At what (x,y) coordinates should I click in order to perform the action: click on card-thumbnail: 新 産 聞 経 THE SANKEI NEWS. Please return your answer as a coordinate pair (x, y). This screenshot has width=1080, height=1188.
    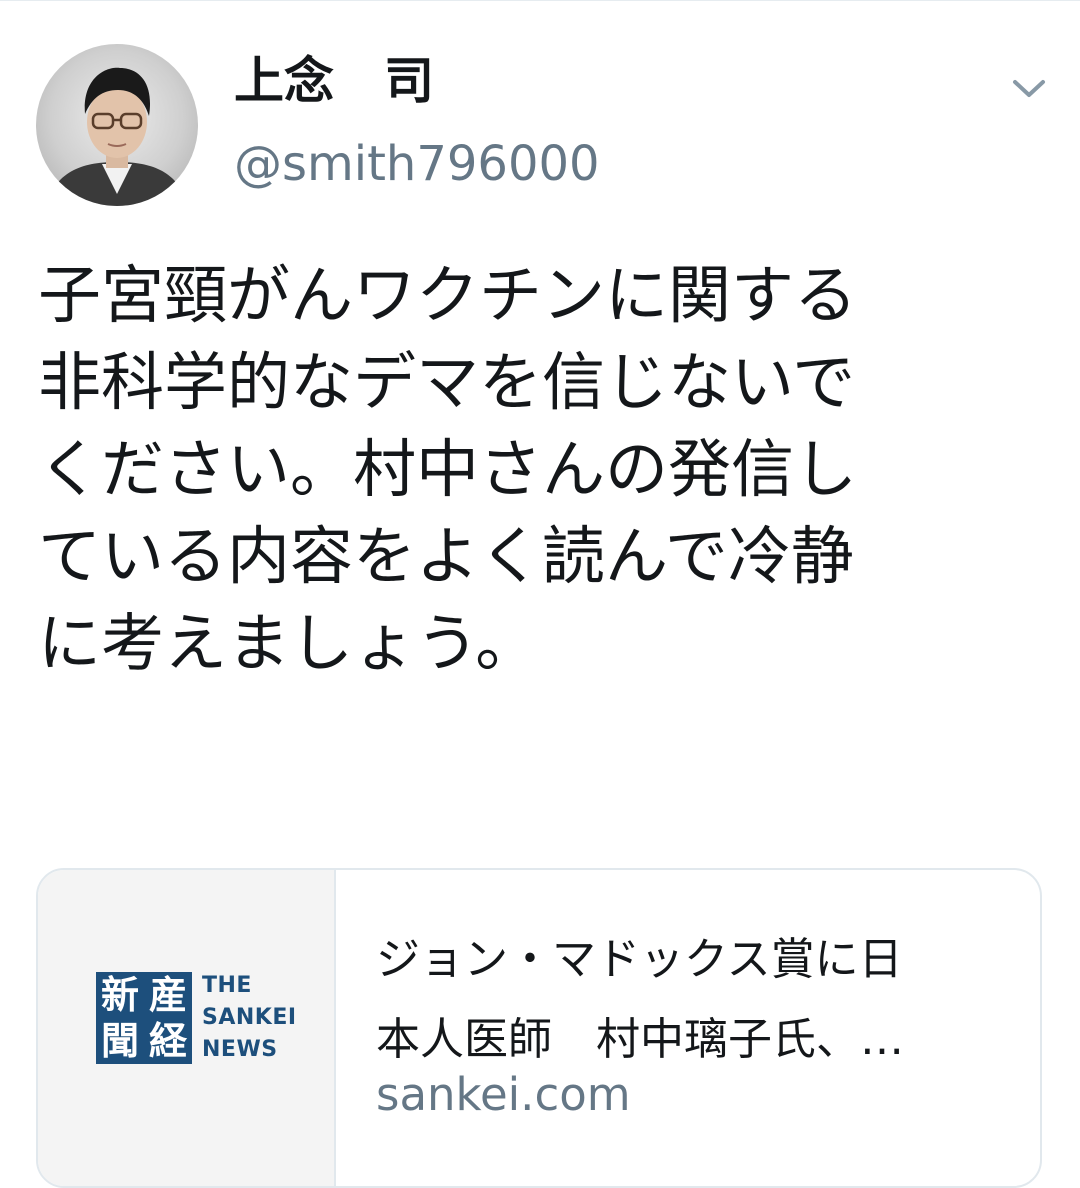
    Looking at the image, I should click on (187, 1028).